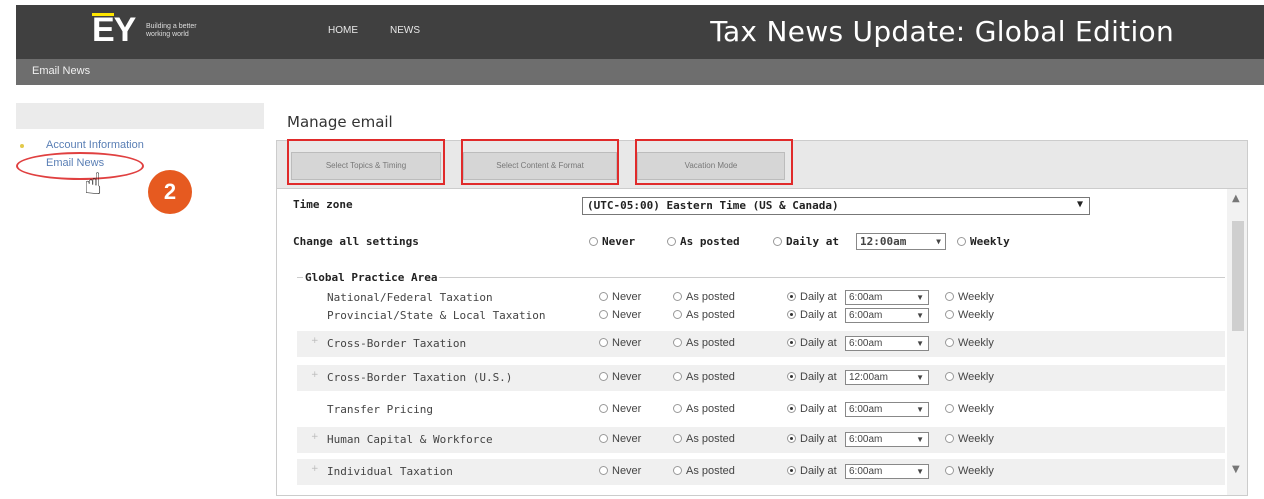  Describe the element at coordinates (371, 277) in the screenshot. I see `group-label: Global Practice Area` at that location.